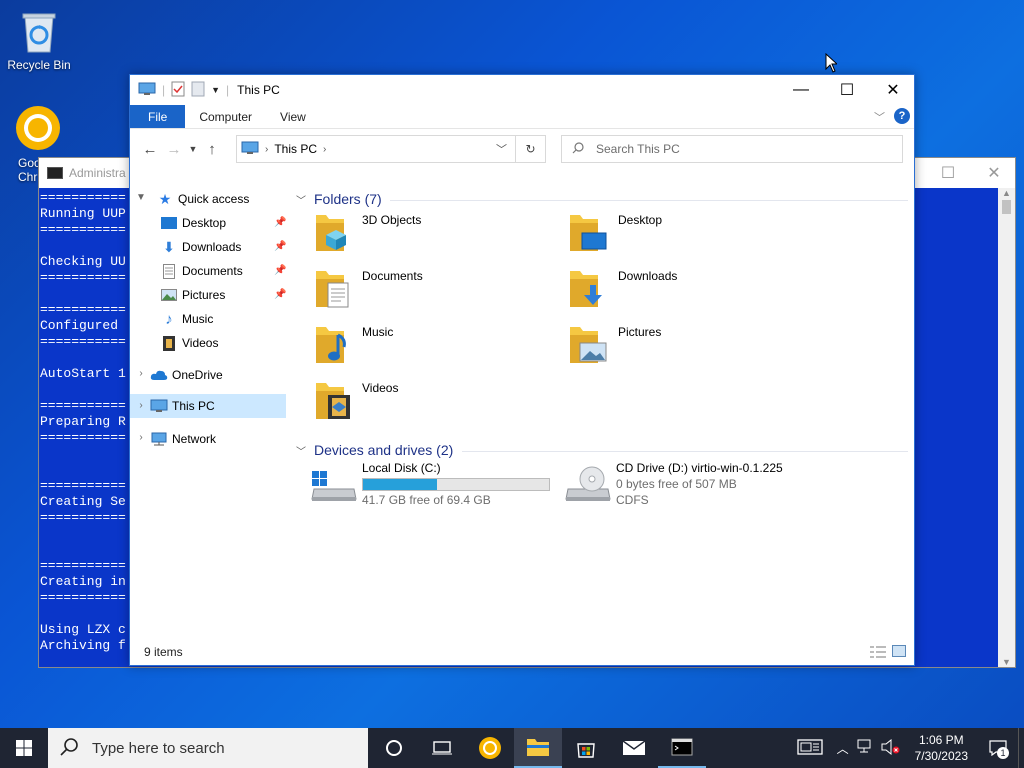 The width and height of the screenshot is (1024, 768). Describe the element at coordinates (638, 149) in the screenshot. I see `search-input: Search This PC` at that location.